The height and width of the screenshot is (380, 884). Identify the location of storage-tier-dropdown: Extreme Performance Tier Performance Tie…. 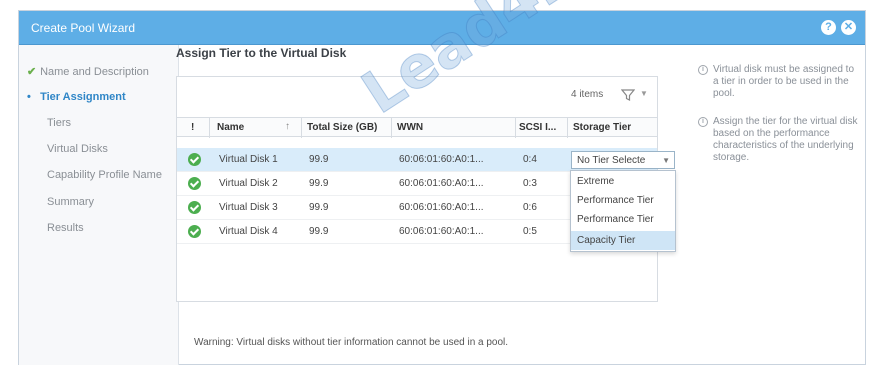
(623, 211).